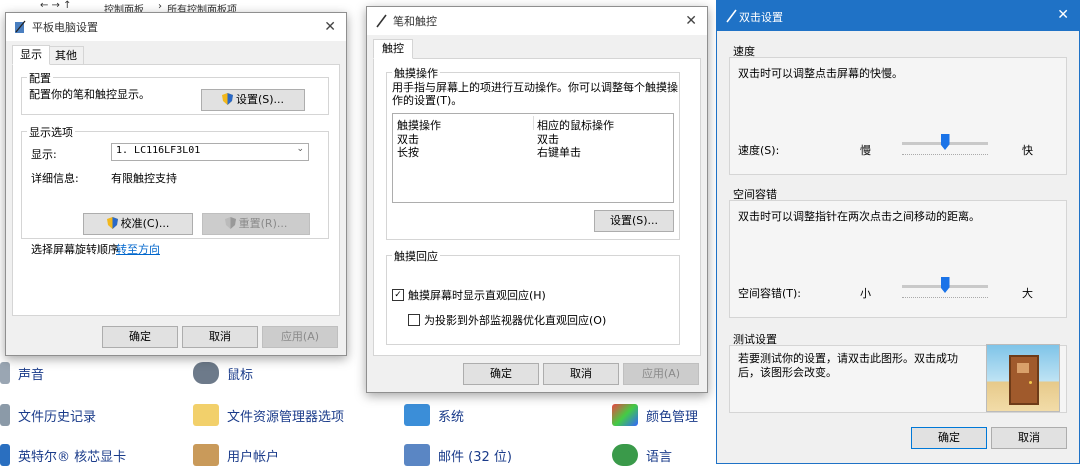  I want to click on display-label: 显示:, so click(44, 154).